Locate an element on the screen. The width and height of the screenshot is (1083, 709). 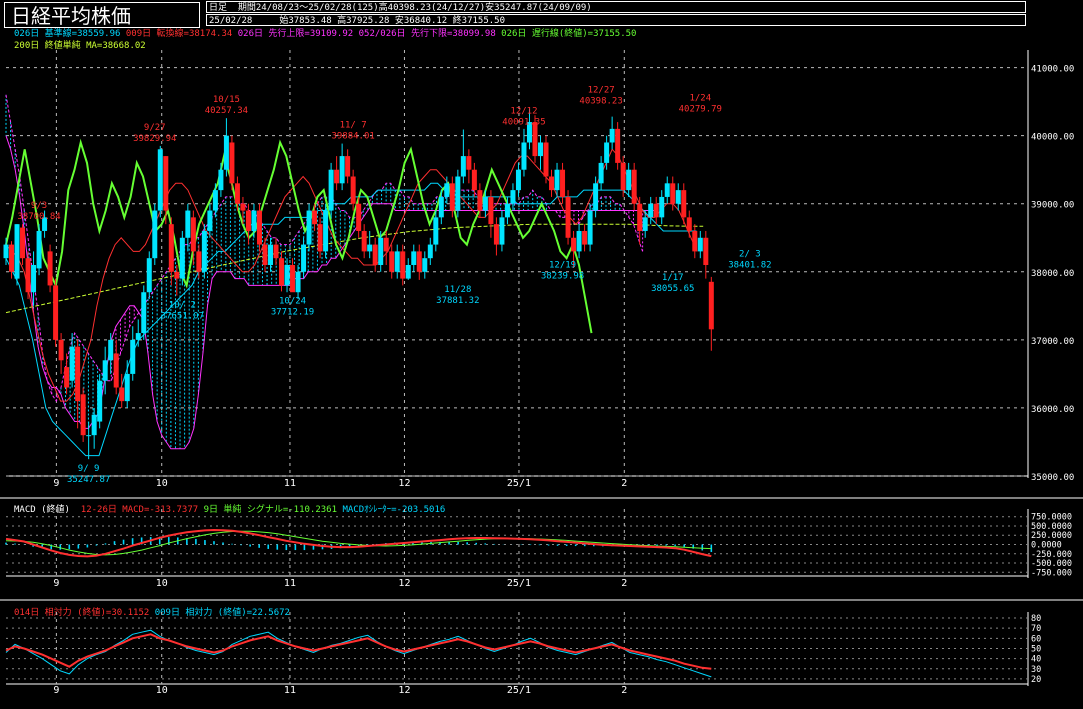
high-annotation-value: 40279.79 is located at coordinates (700, 110).